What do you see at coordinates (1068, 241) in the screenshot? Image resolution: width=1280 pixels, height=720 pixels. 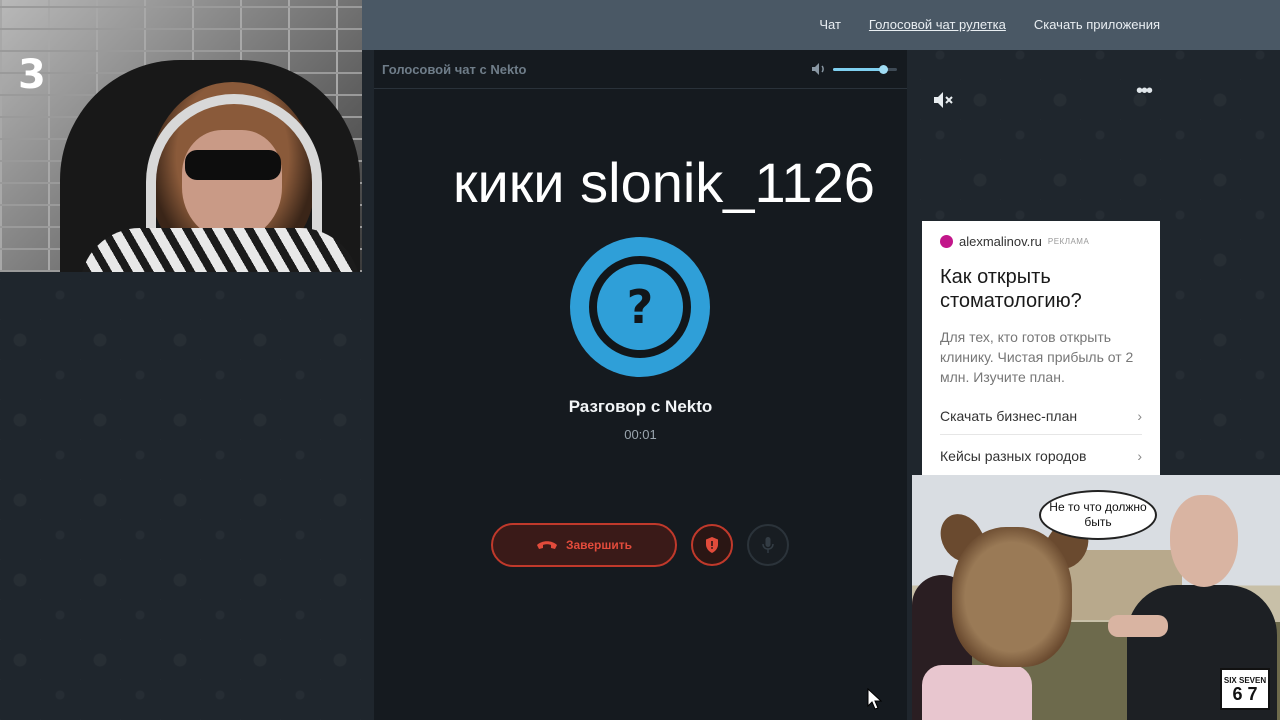 I see `ad-tag: РЕКЛАМА` at bounding box center [1068, 241].